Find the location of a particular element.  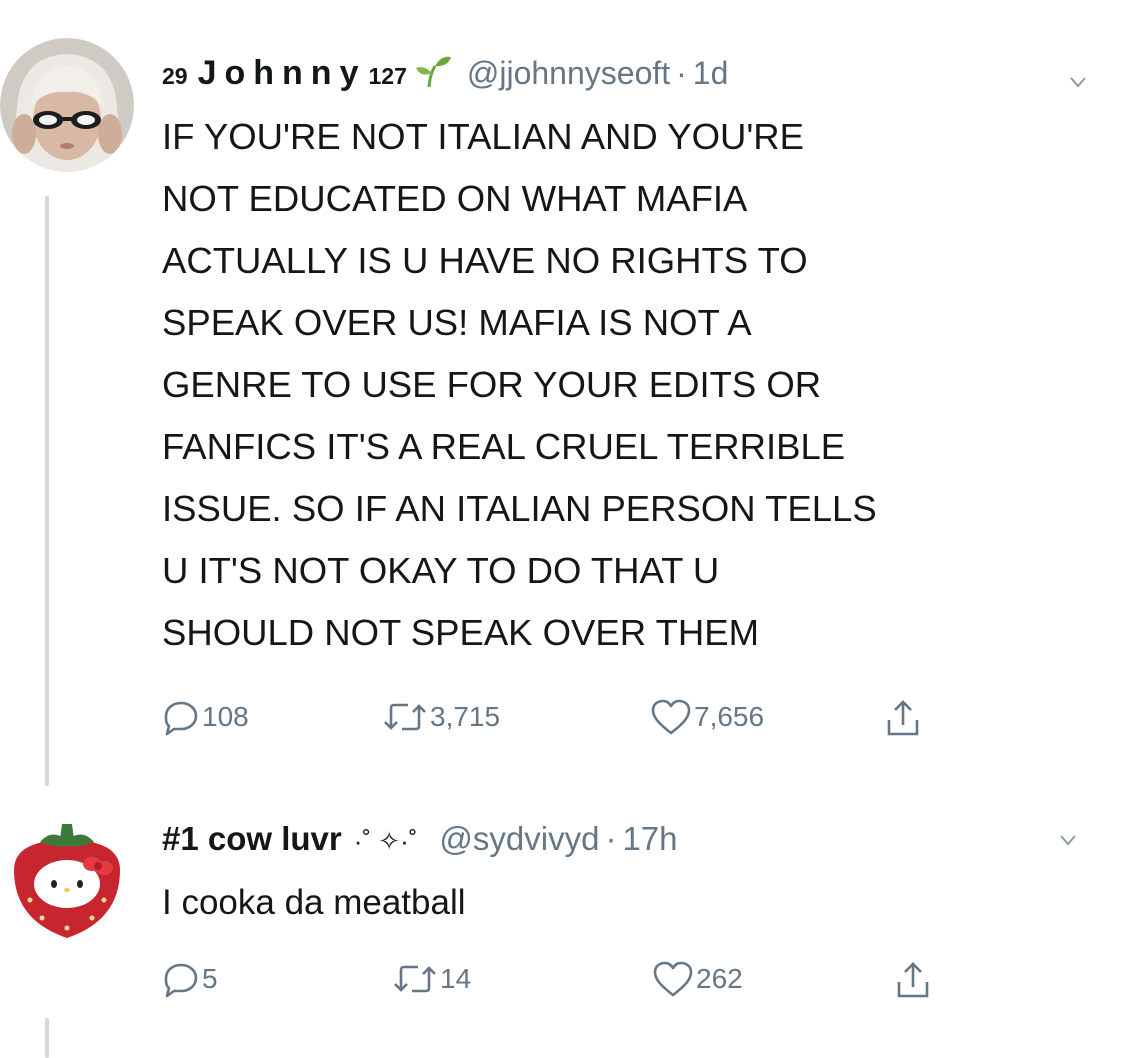

retweet-button: 14 is located at coordinates (431, 979).